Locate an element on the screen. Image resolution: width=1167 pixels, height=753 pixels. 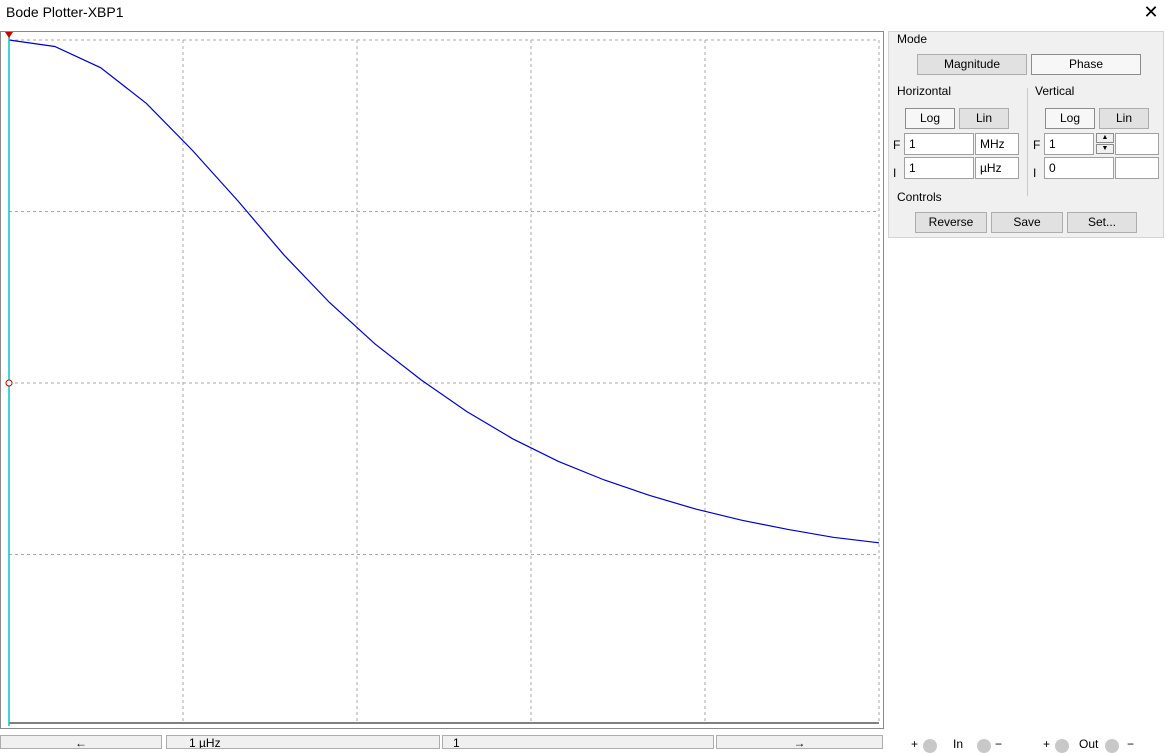
magnitude-button: Magnitude is located at coordinates (972, 64).